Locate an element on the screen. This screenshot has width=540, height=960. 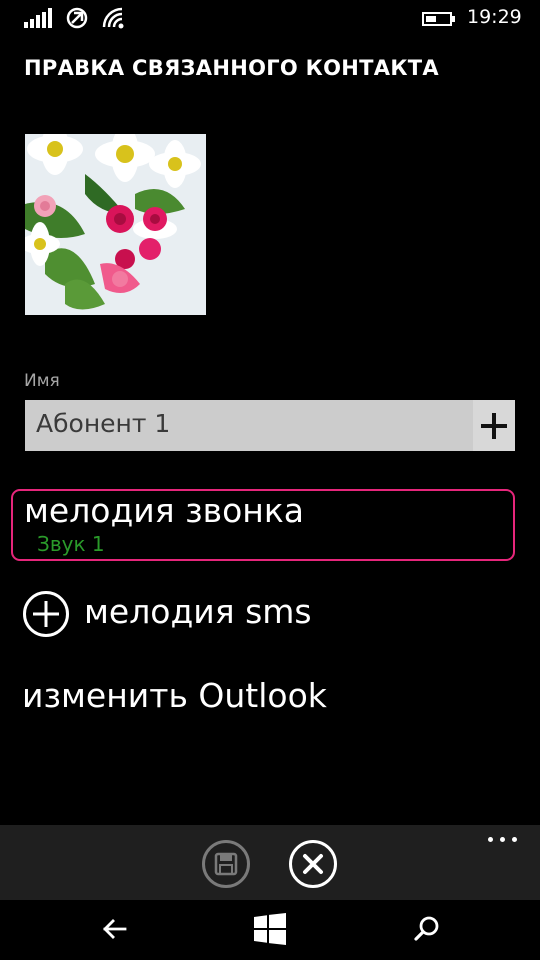
edit-outlook-link: изменить Outlook is located at coordinates (174, 695).